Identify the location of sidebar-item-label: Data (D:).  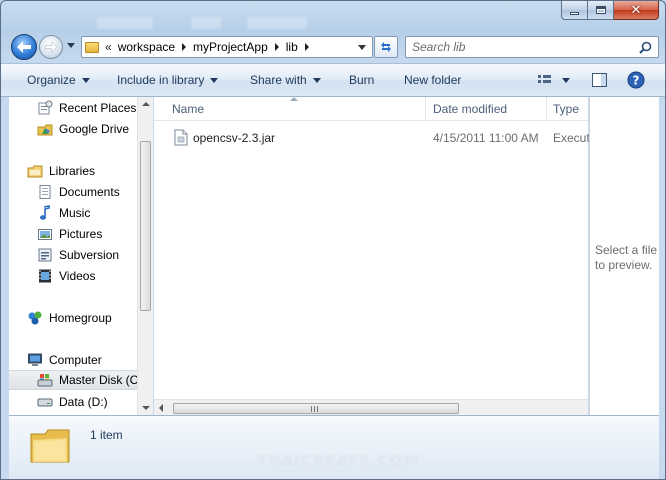
(83, 402).